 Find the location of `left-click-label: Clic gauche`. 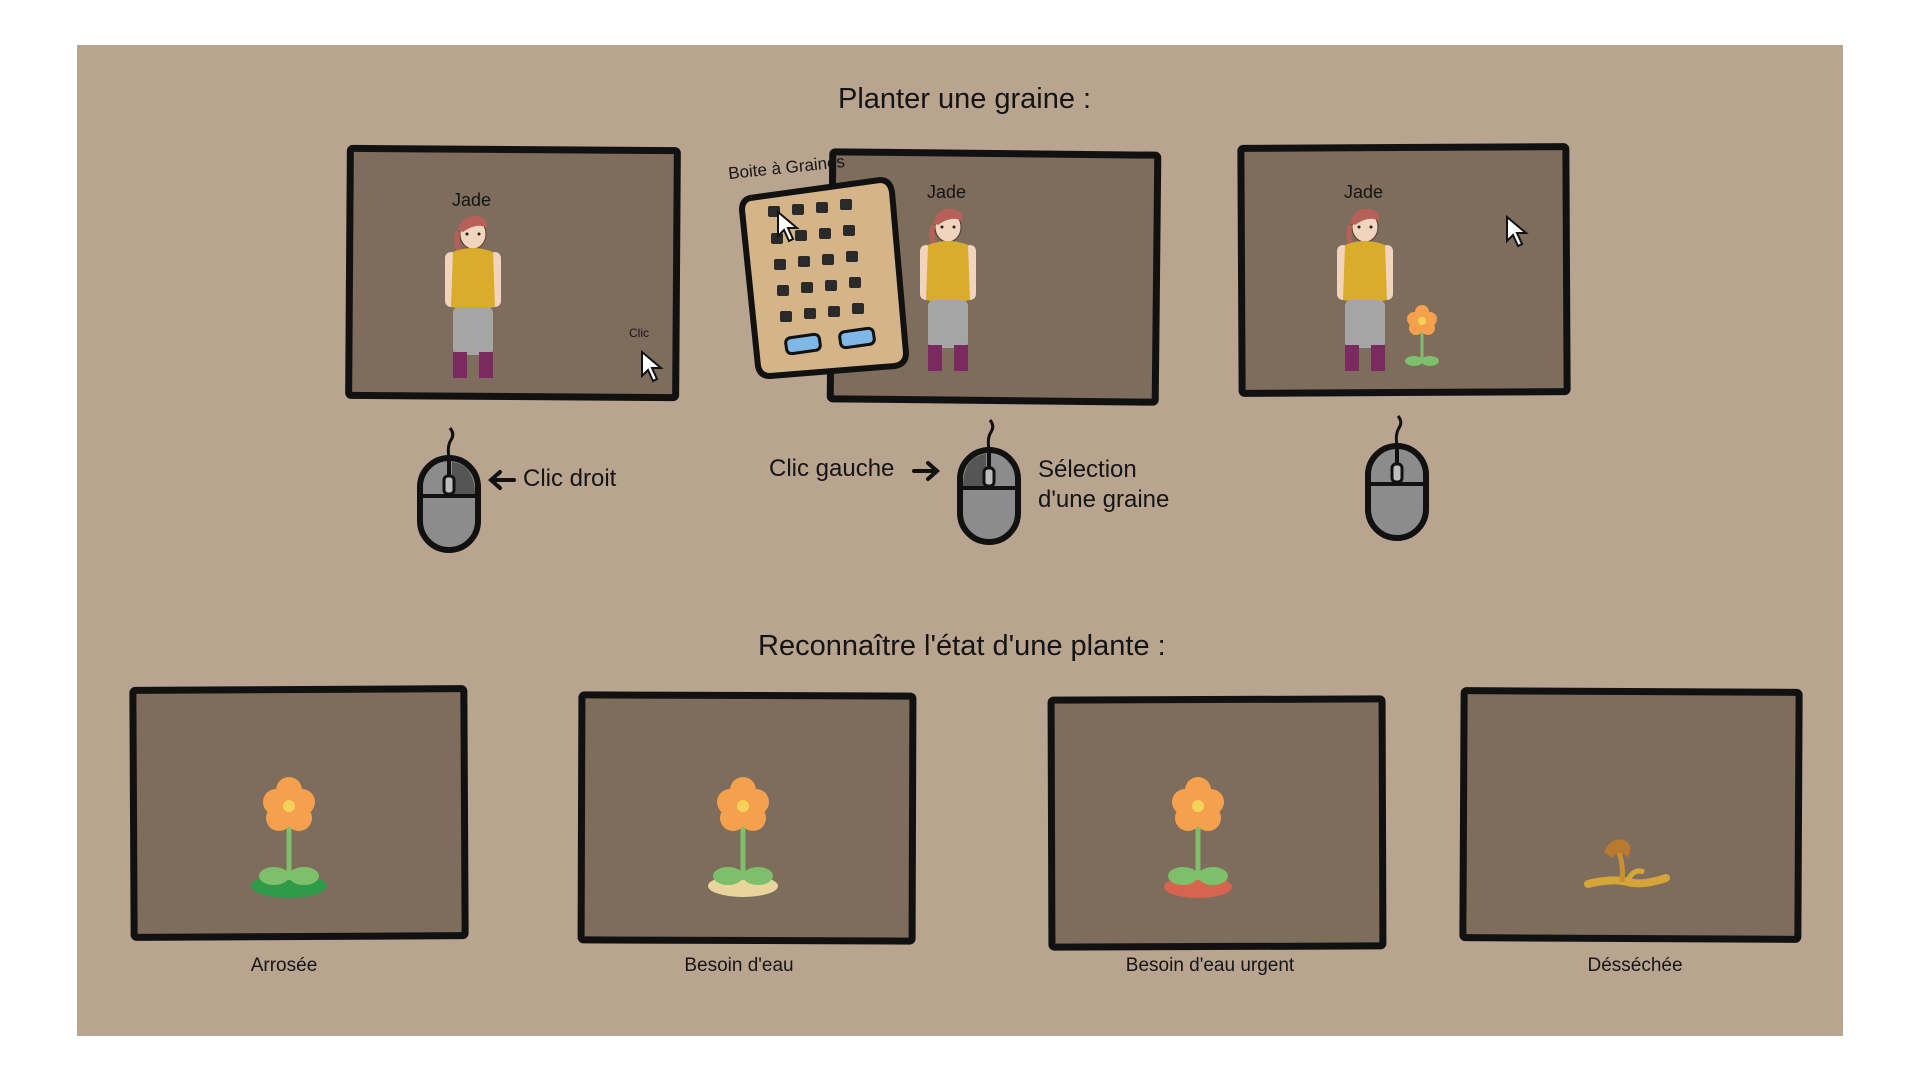

left-click-label: Clic gauche is located at coordinates (832, 468).